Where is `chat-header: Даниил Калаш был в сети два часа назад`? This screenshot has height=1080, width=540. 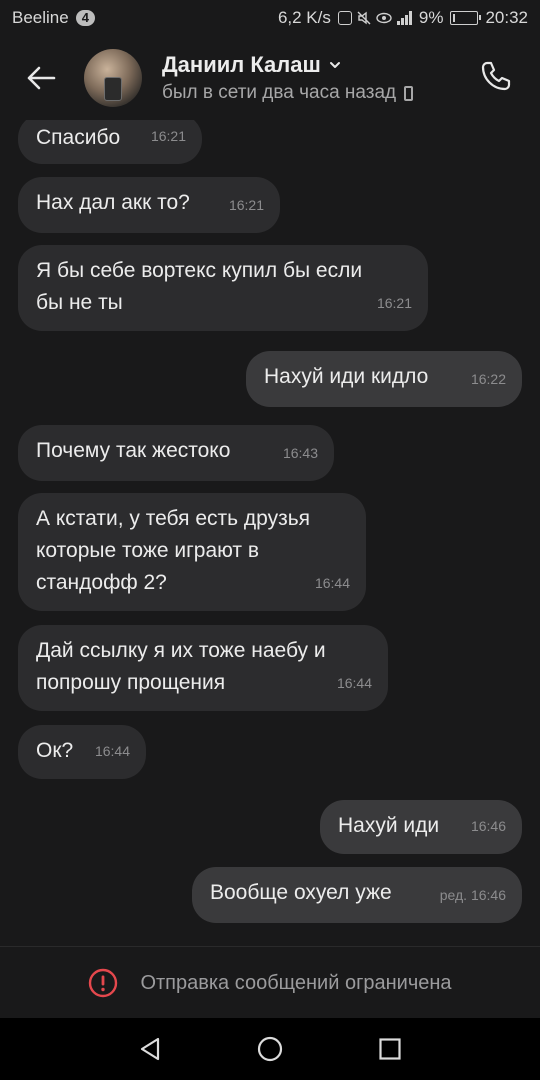 chat-header: Даниил Калаш был в сети два часа назад is located at coordinates (270, 78).